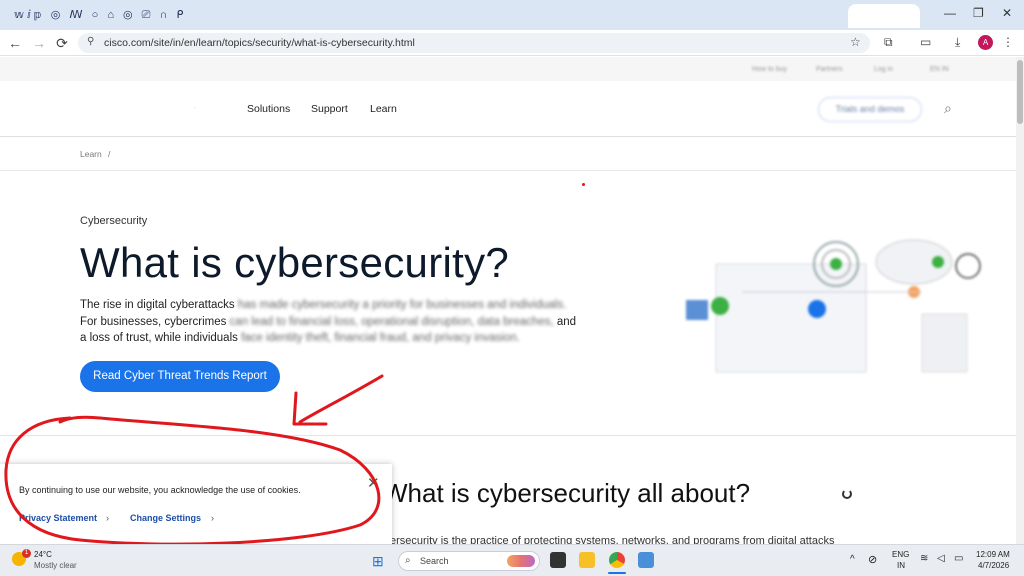 The width and height of the screenshot is (1024, 576). What do you see at coordinates (646, 560) in the screenshot?
I see `notepad-icon` at bounding box center [646, 560].